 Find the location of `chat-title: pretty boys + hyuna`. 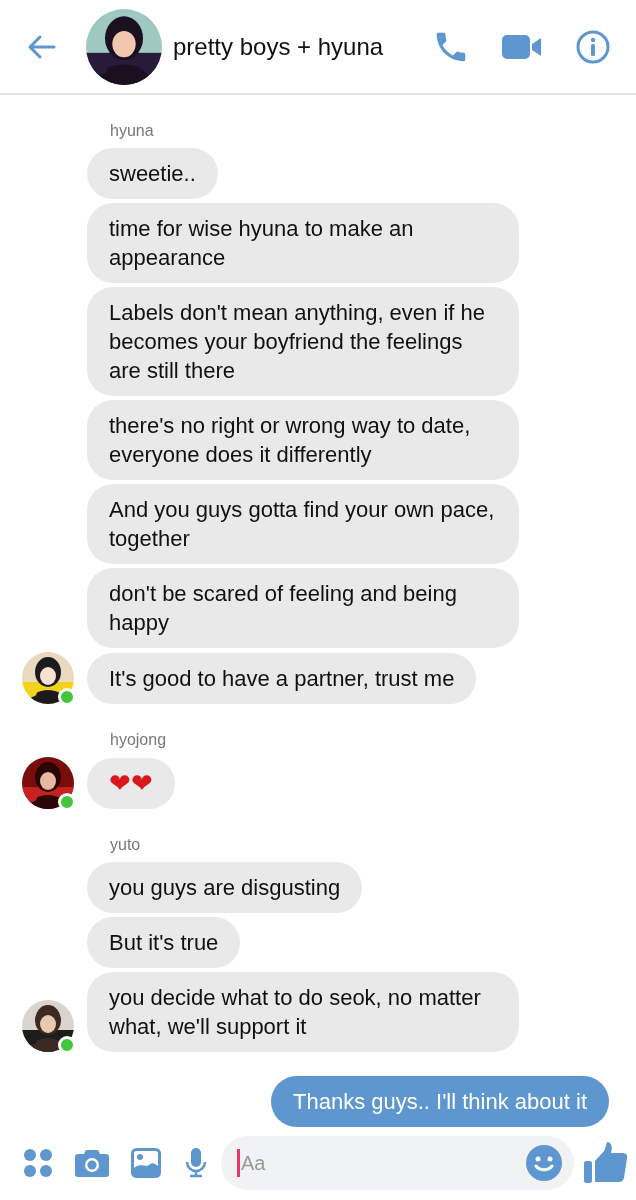

chat-title: pretty boys + hyuna is located at coordinates (279, 46).